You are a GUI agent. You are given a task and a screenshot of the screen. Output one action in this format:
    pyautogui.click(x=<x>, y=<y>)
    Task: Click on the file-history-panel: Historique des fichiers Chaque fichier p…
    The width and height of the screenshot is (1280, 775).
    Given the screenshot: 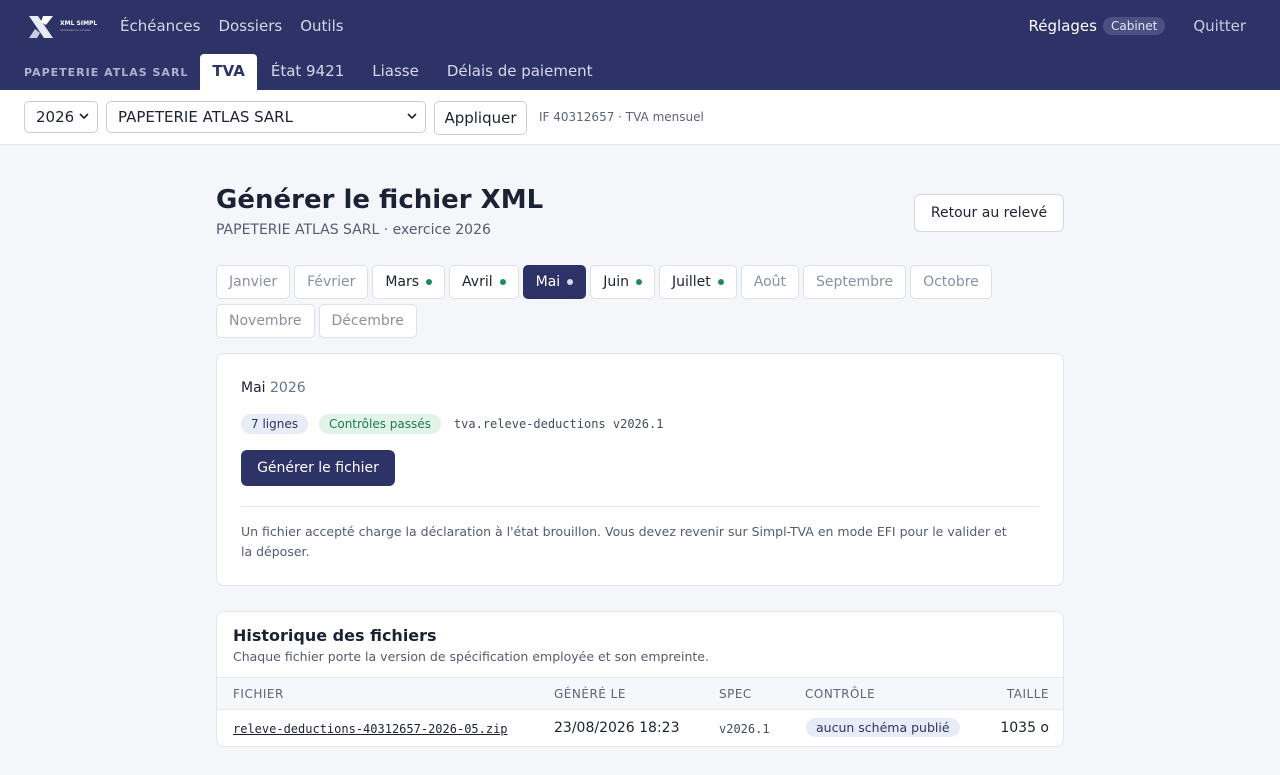 What is the action you would take?
    pyautogui.click(x=640, y=679)
    